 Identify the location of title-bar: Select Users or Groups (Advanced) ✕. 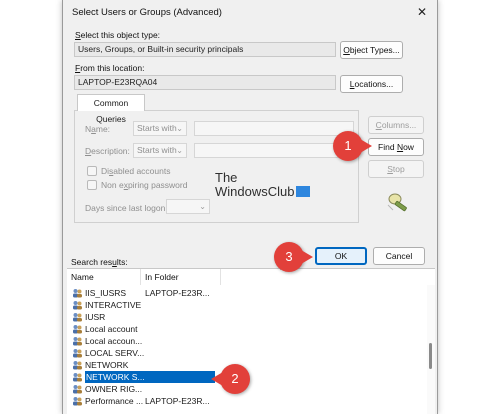
(250, 12).